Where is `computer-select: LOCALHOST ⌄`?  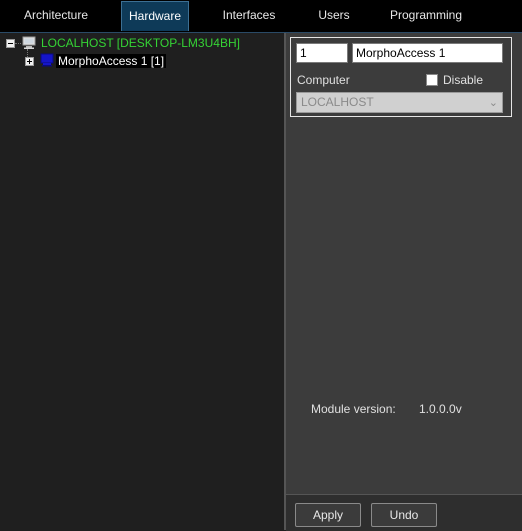
computer-select: LOCALHOST ⌄ is located at coordinates (399, 102).